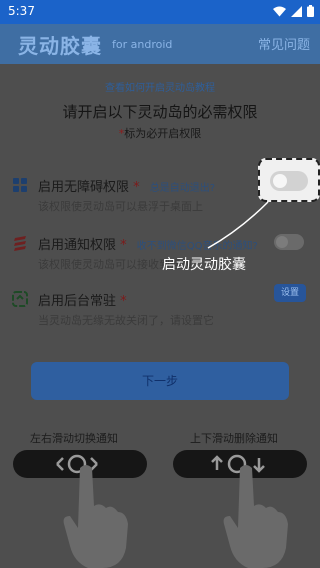 The image size is (320, 568). What do you see at coordinates (204, 265) in the screenshot?
I see `guide-caption: 启动灵动胶囊` at bounding box center [204, 265].